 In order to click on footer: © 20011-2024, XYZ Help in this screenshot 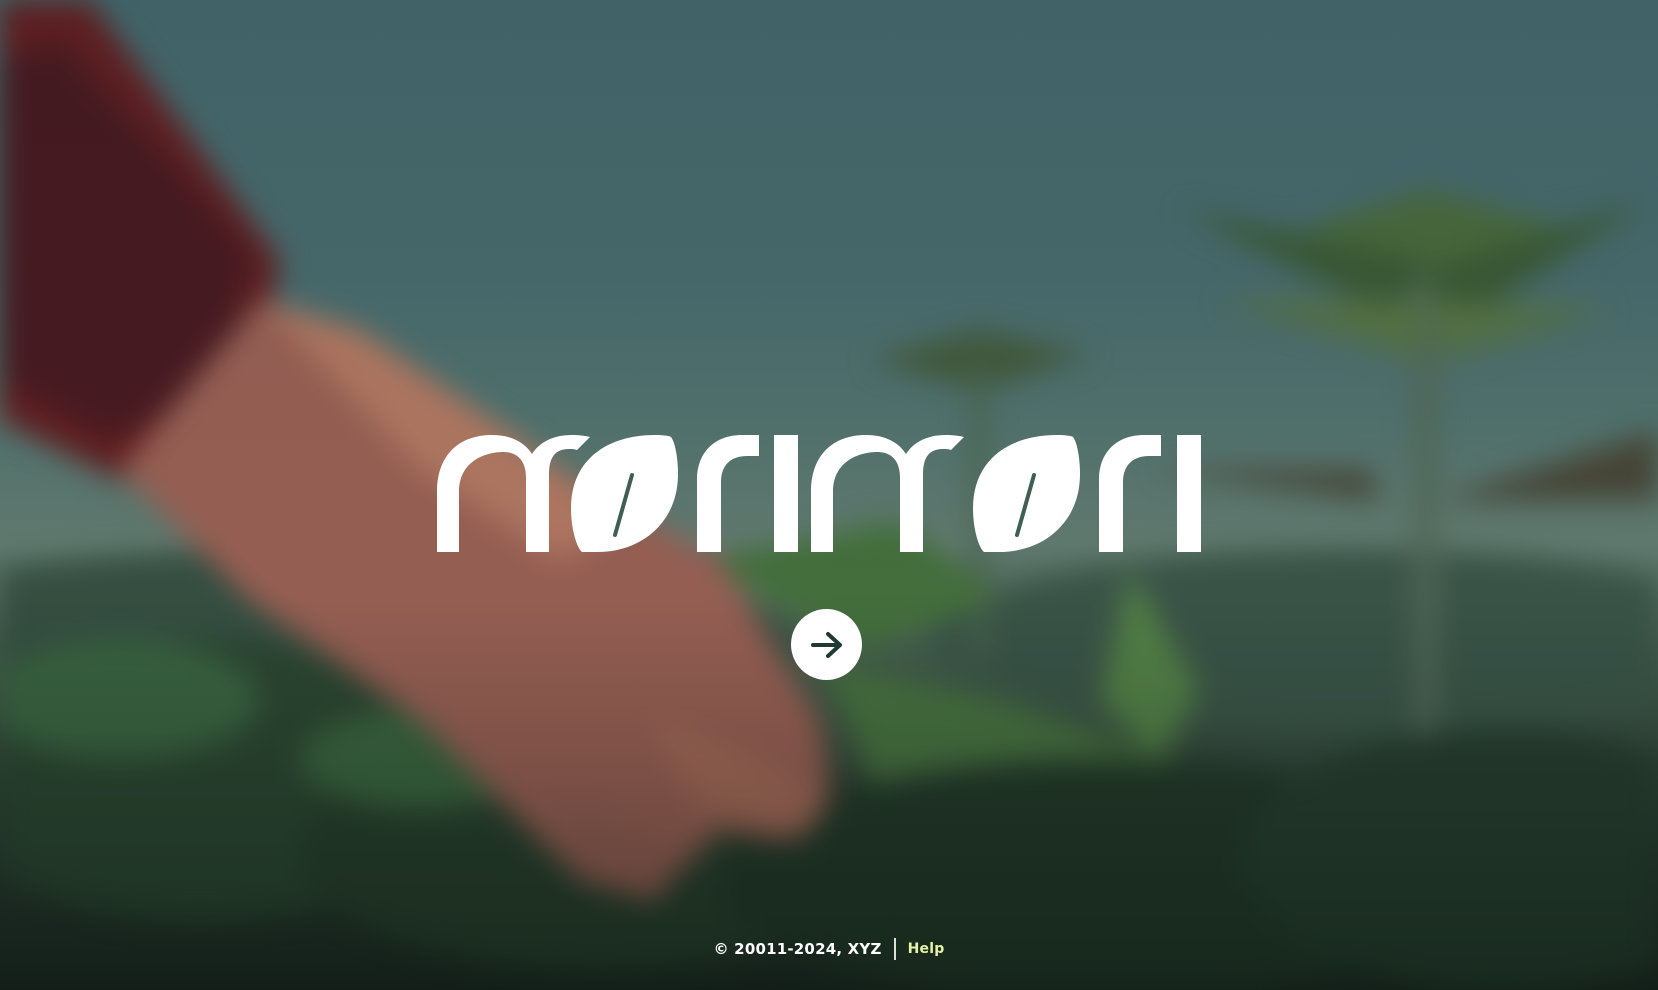, I will do `click(829, 949)`.